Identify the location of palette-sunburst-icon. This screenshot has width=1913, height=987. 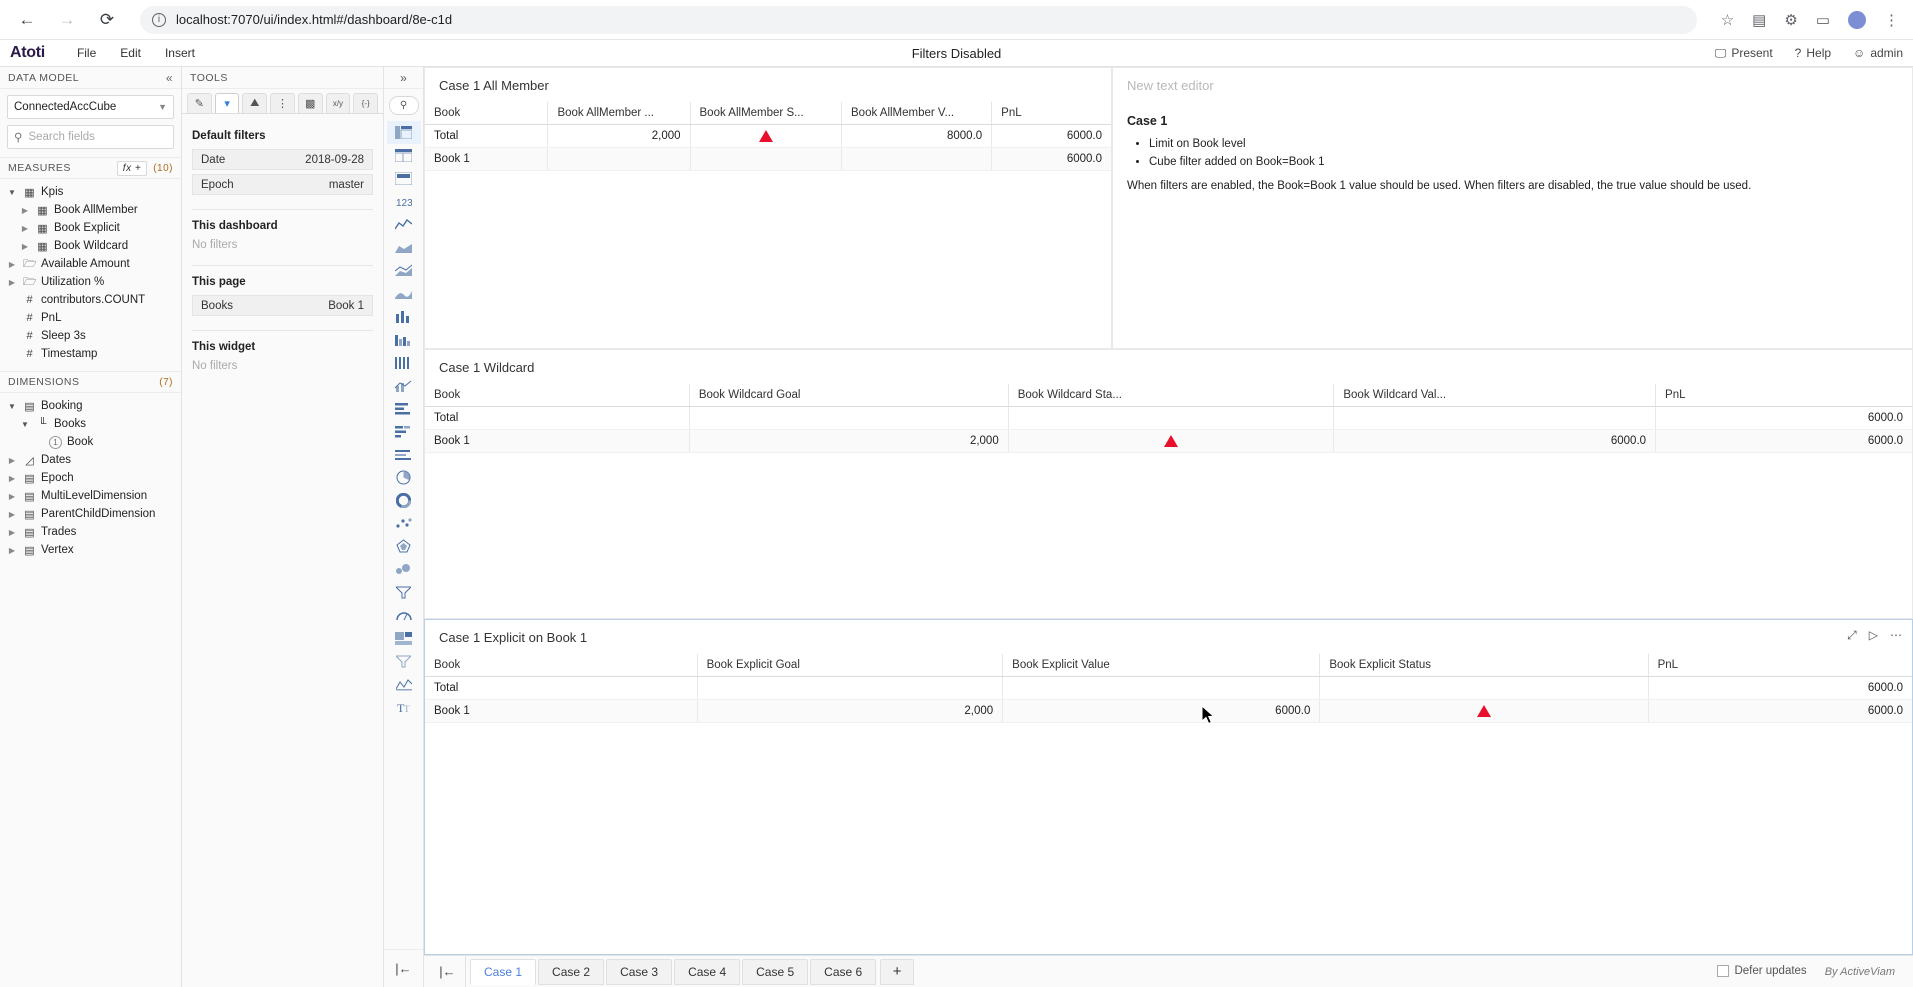
(404, 684).